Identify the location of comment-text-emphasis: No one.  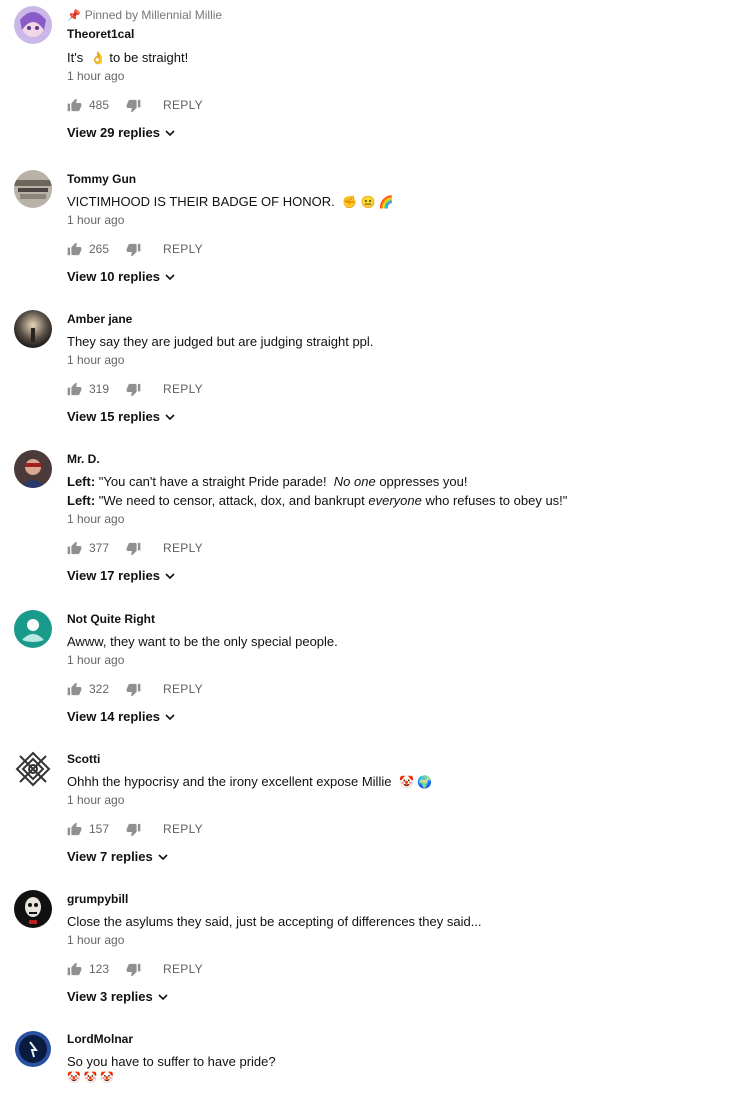
(354, 481).